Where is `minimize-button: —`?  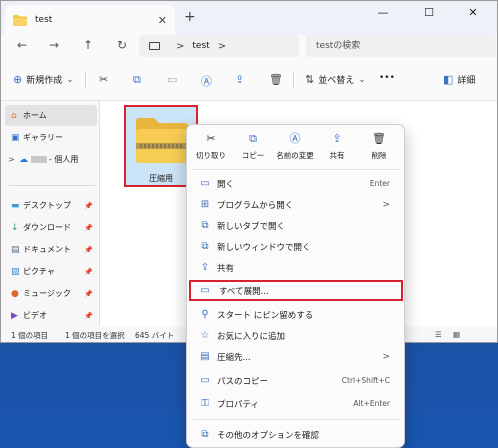 minimize-button: — is located at coordinates (383, 12).